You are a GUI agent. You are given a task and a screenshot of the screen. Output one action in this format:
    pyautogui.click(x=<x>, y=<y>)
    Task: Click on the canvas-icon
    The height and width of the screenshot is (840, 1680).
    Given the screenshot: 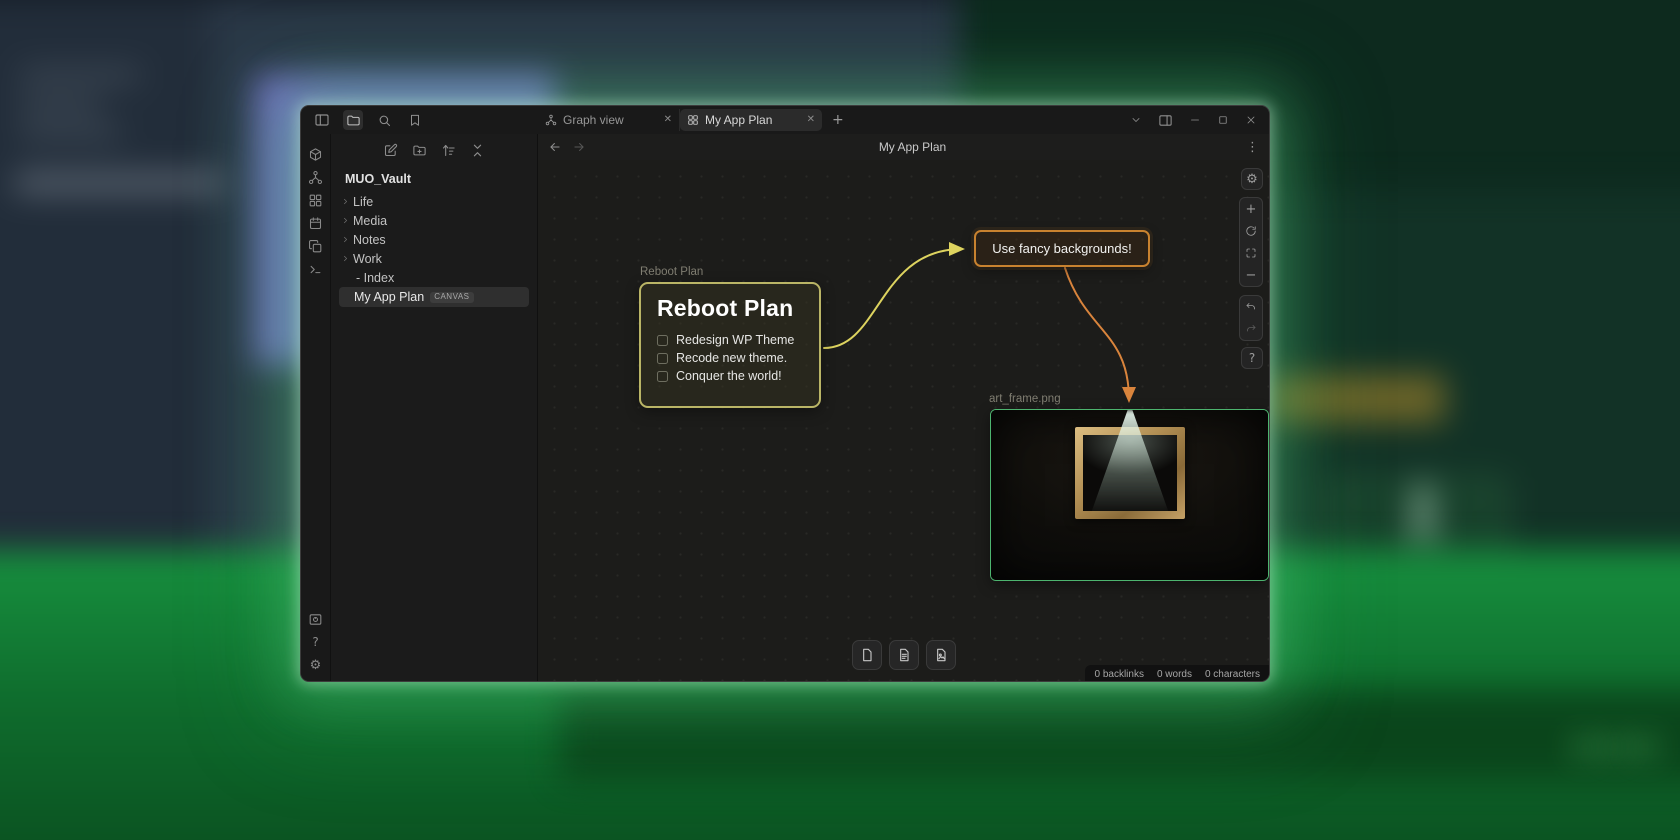 What is the action you would take?
    pyautogui.click(x=693, y=120)
    